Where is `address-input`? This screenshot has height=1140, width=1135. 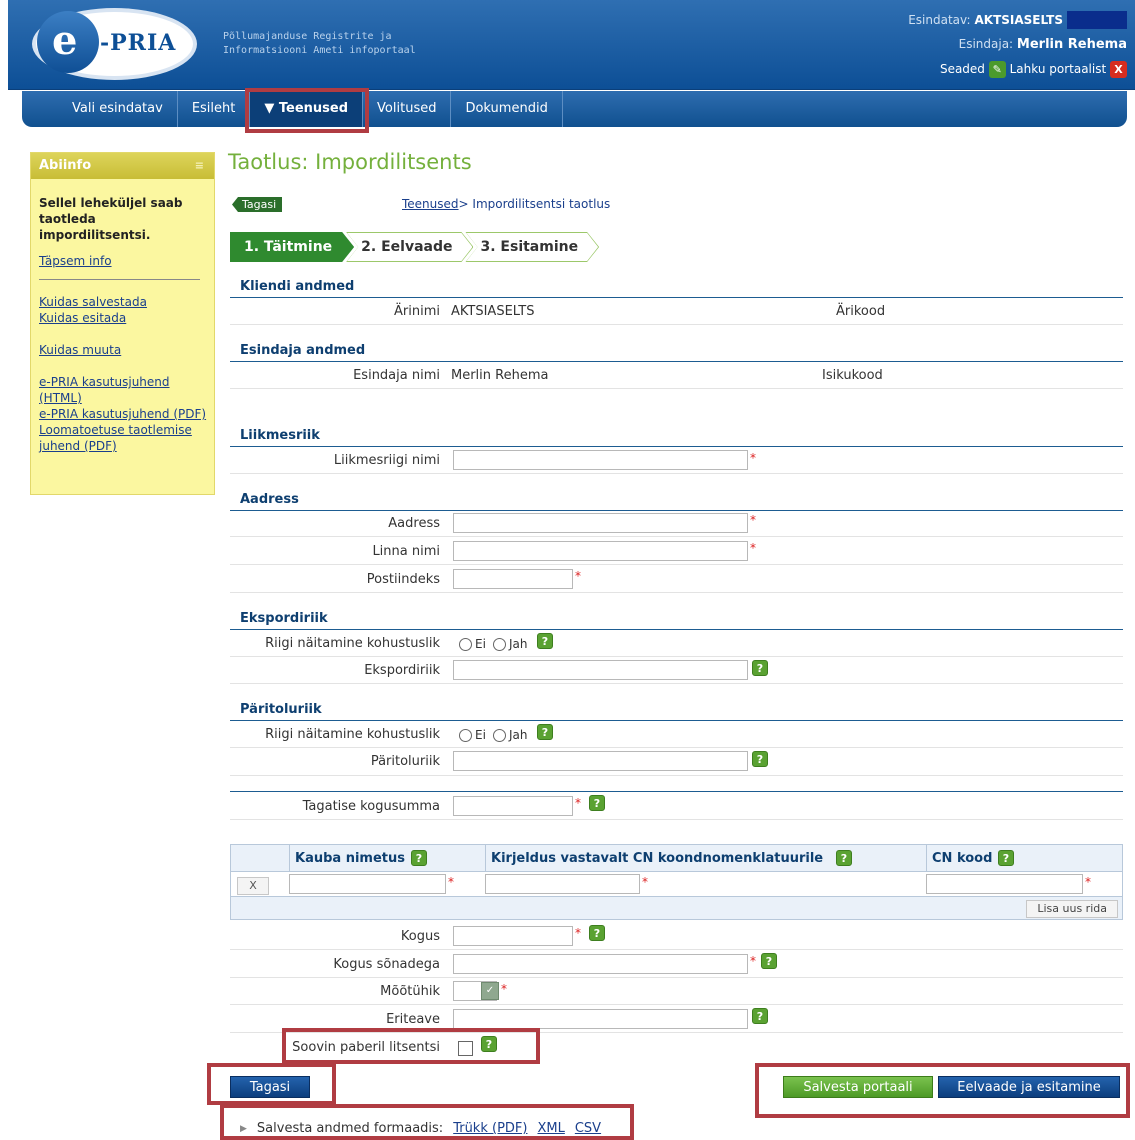 address-input is located at coordinates (600, 523).